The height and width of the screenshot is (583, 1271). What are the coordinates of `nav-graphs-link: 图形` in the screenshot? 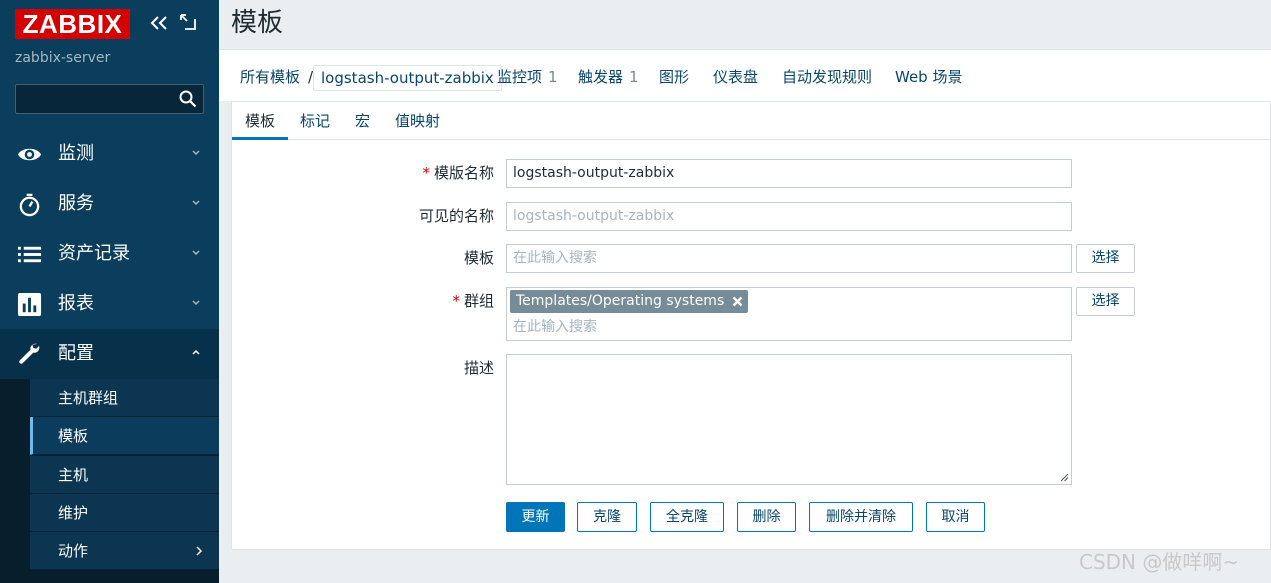 It's located at (674, 77).